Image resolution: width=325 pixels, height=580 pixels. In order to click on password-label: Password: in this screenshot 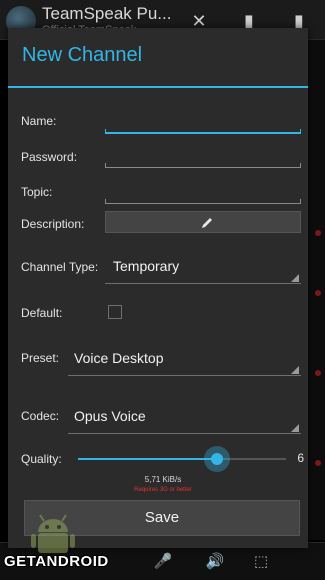, I will do `click(49, 157)`.